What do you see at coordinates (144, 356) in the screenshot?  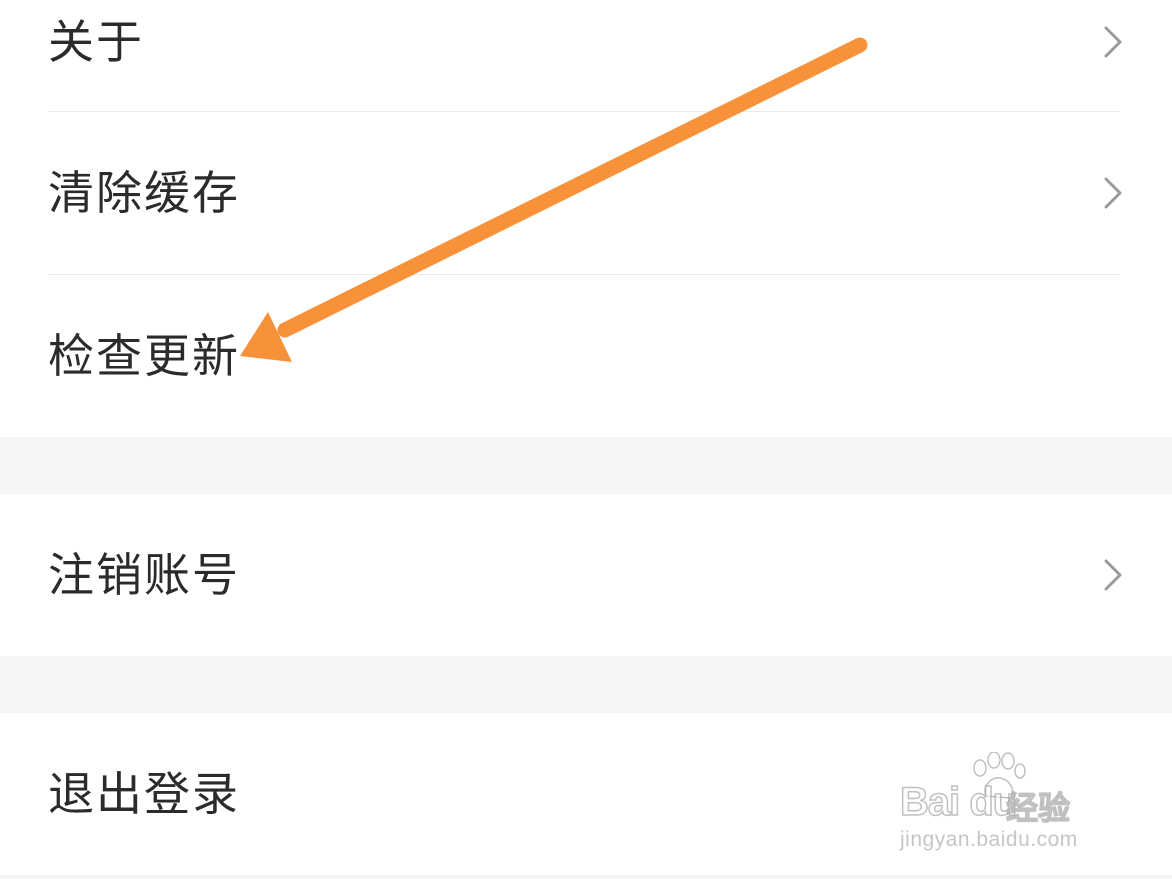 I see `settings-item-label: 检查更新` at bounding box center [144, 356].